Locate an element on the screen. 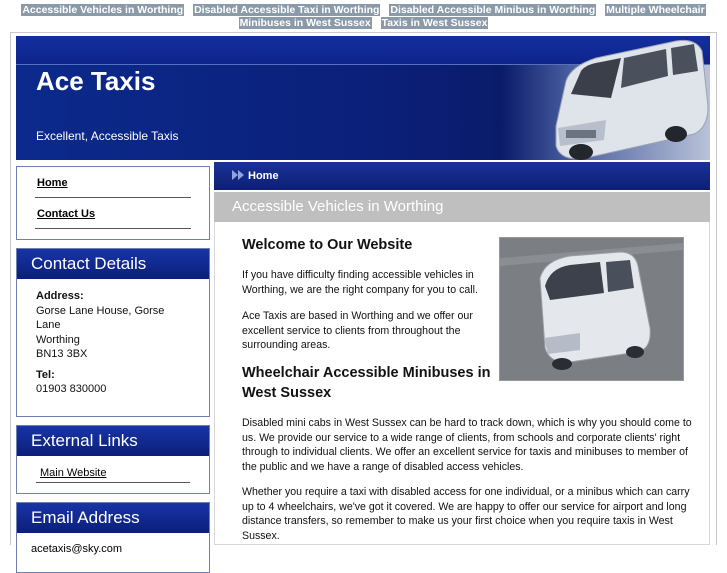  double-arrow-icon is located at coordinates (238, 175).